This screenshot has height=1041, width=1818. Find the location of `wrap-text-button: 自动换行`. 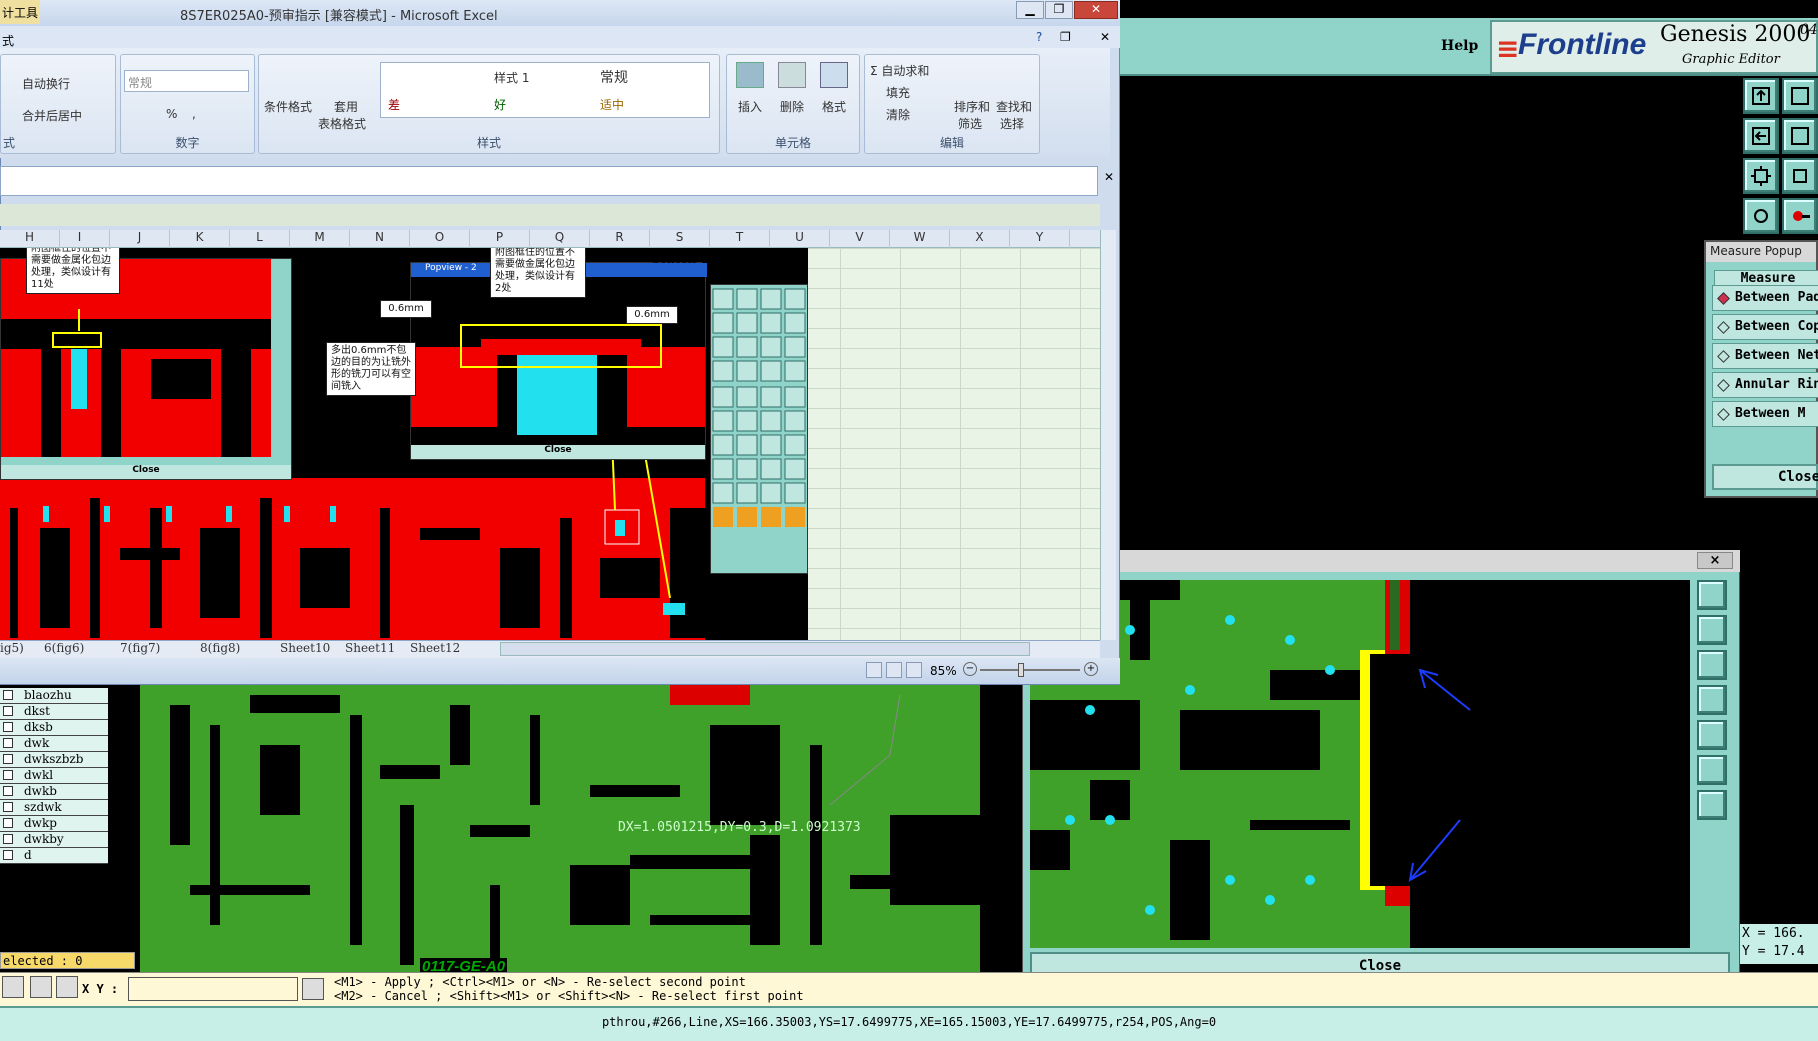

wrap-text-button: 自动换行 is located at coordinates (46, 83).